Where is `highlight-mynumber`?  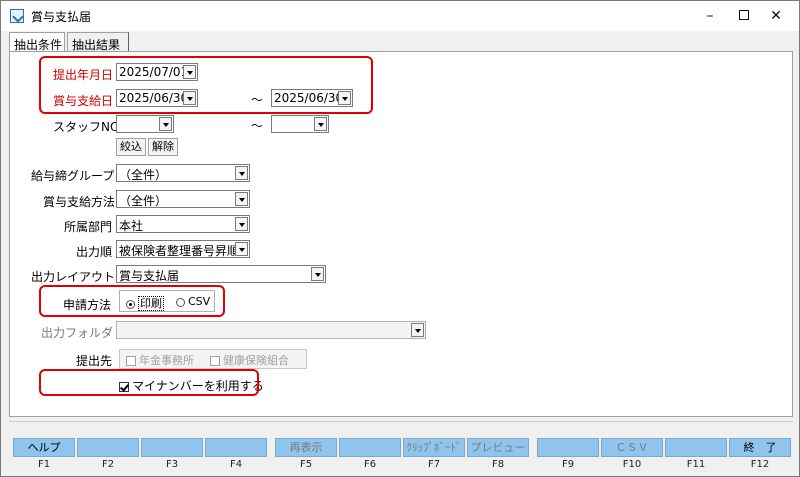 highlight-mynumber is located at coordinates (149, 382).